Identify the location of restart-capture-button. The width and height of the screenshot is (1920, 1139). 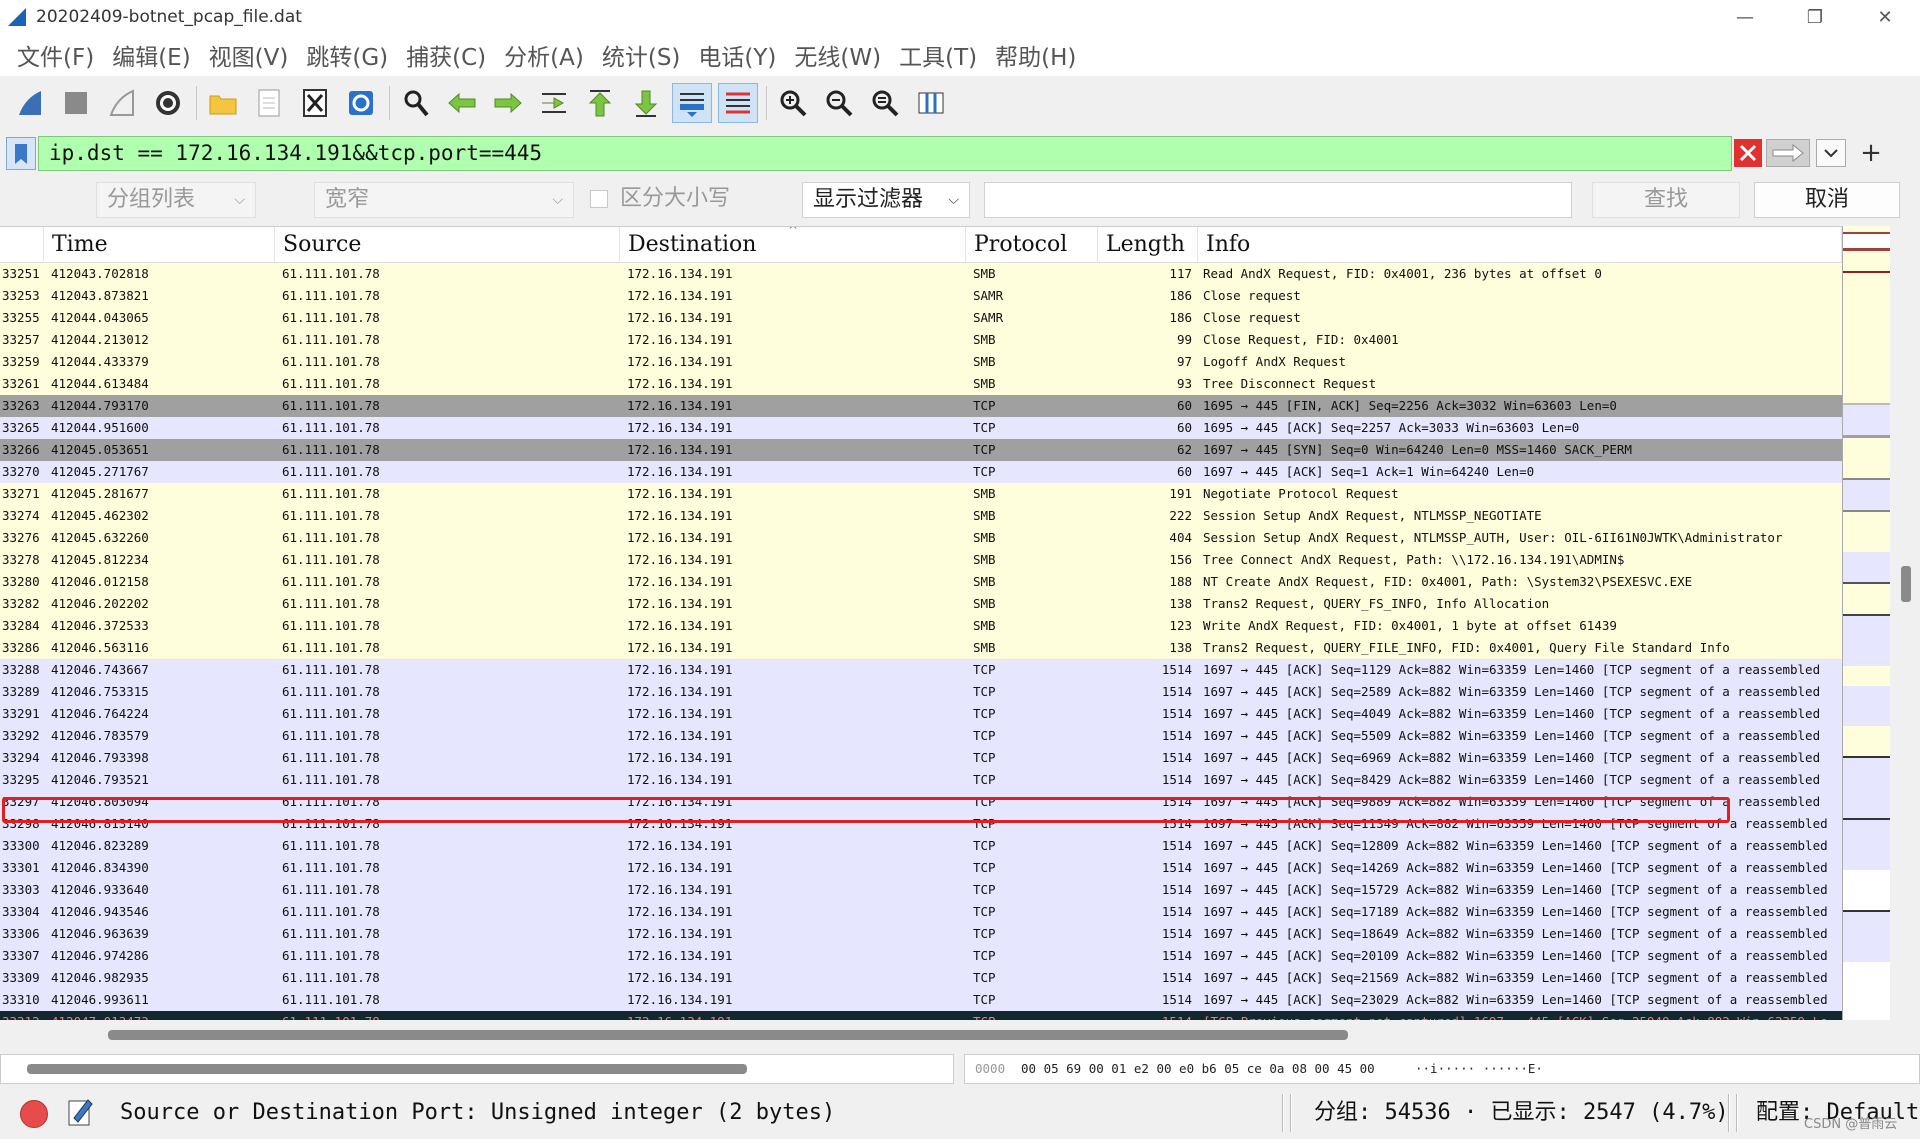
(122, 103).